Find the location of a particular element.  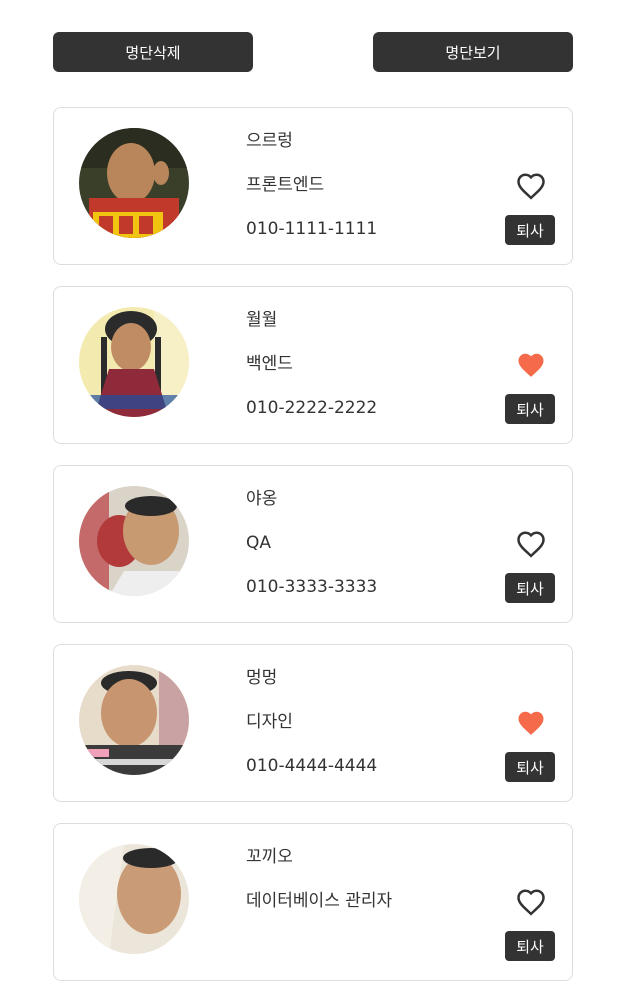

employee-role: 백엔드 is located at coordinates (269, 364).